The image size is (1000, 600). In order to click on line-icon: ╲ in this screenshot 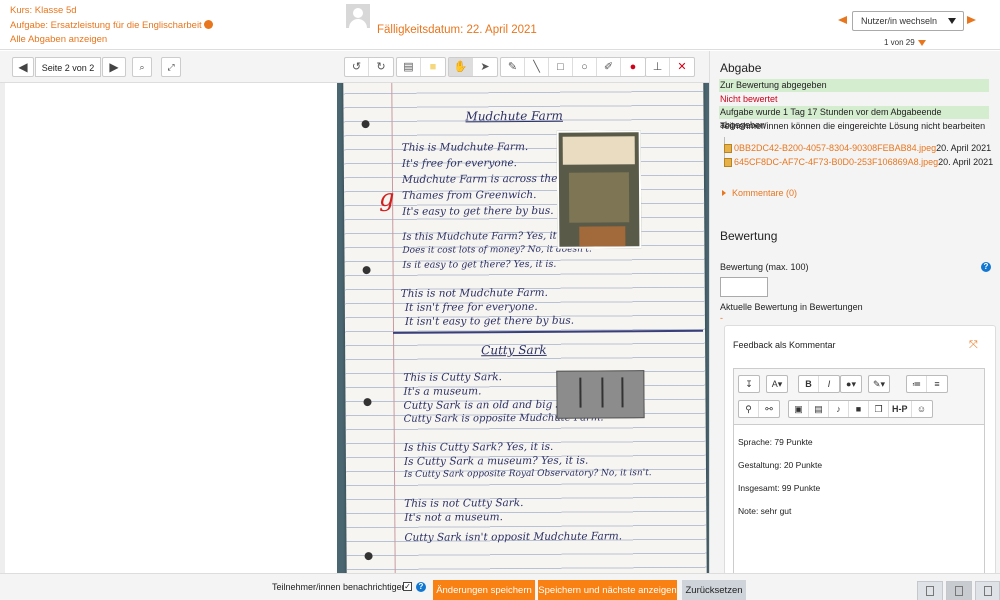, I will do `click(537, 67)`.